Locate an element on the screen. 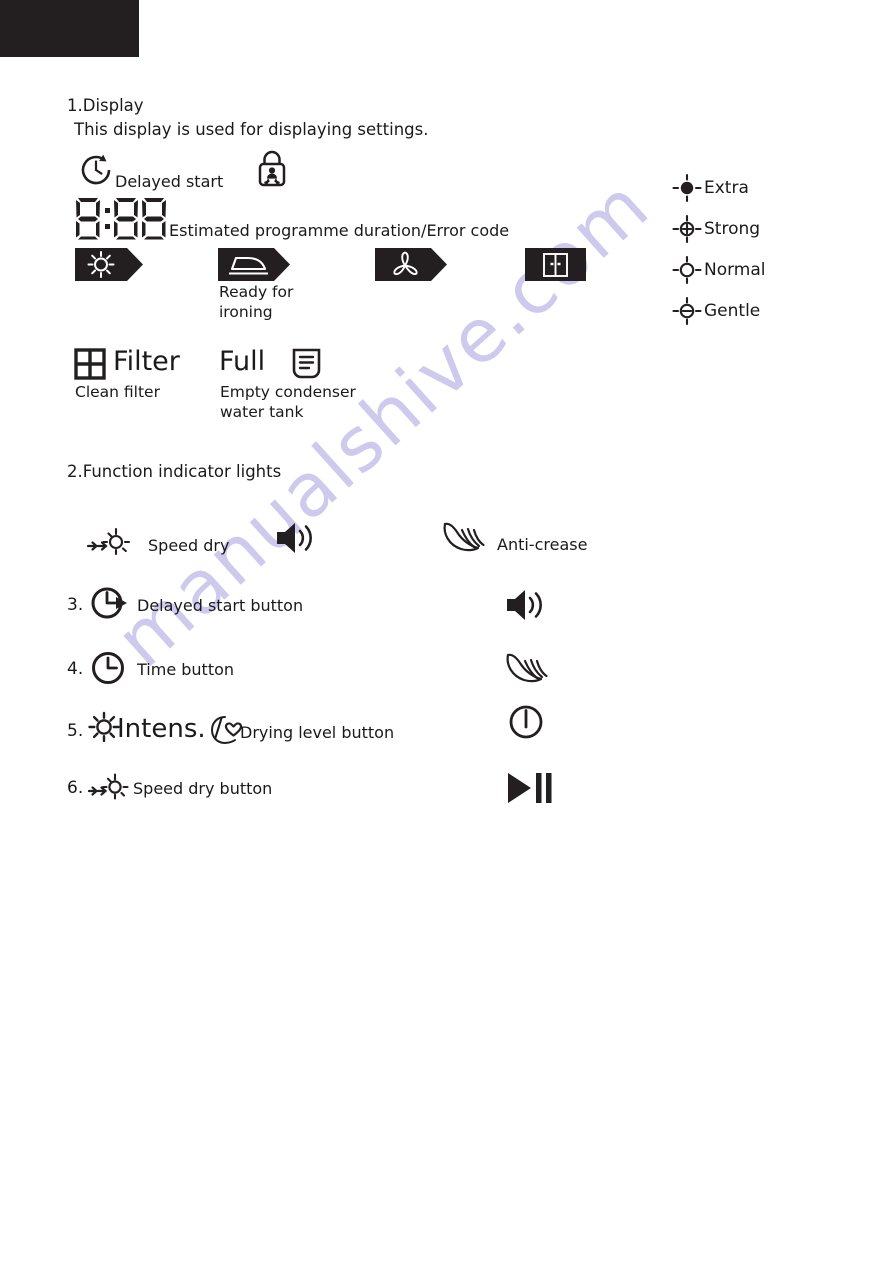  phase-badge-fan is located at coordinates (412, 264).